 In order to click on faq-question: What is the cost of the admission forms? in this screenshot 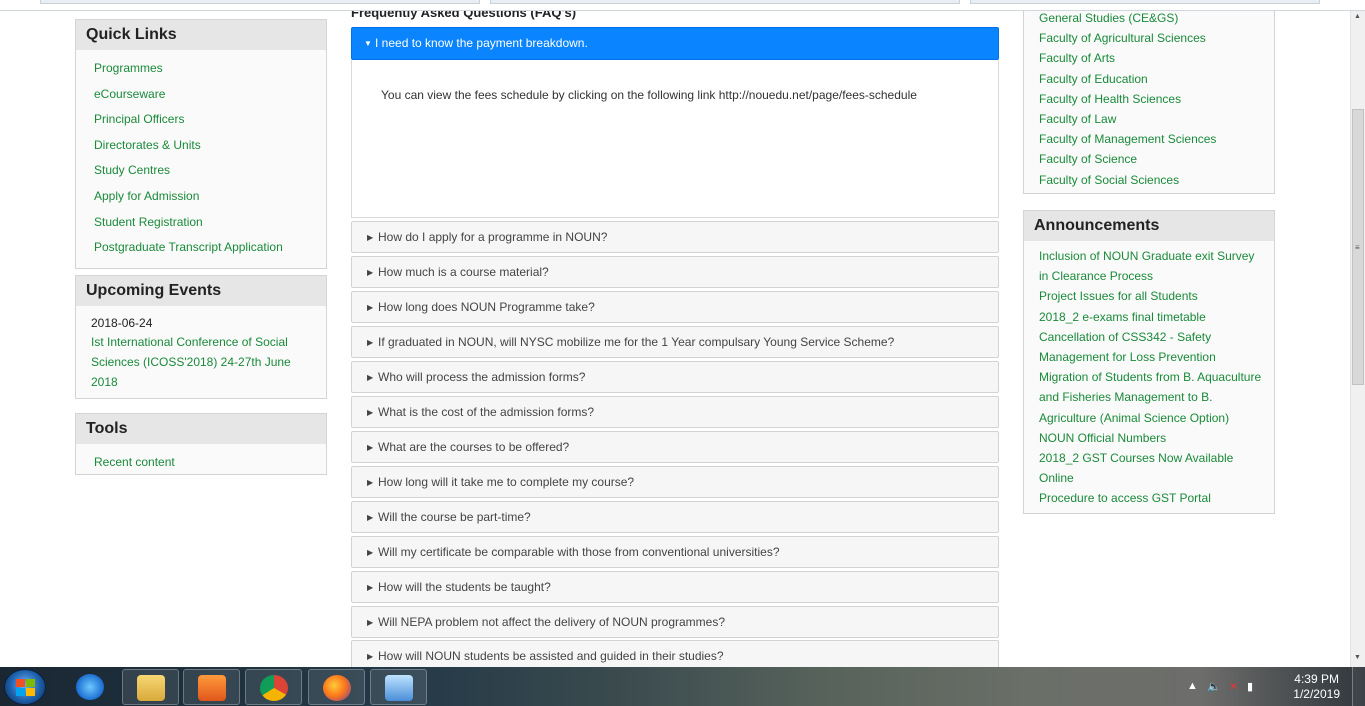, I will do `click(486, 412)`.